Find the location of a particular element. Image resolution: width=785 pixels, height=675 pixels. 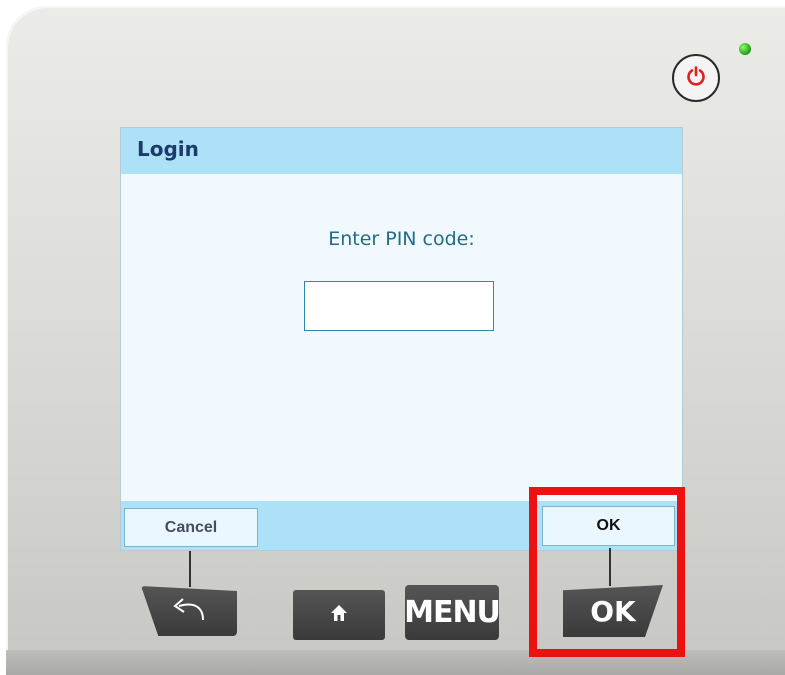

power-button is located at coordinates (696, 78).